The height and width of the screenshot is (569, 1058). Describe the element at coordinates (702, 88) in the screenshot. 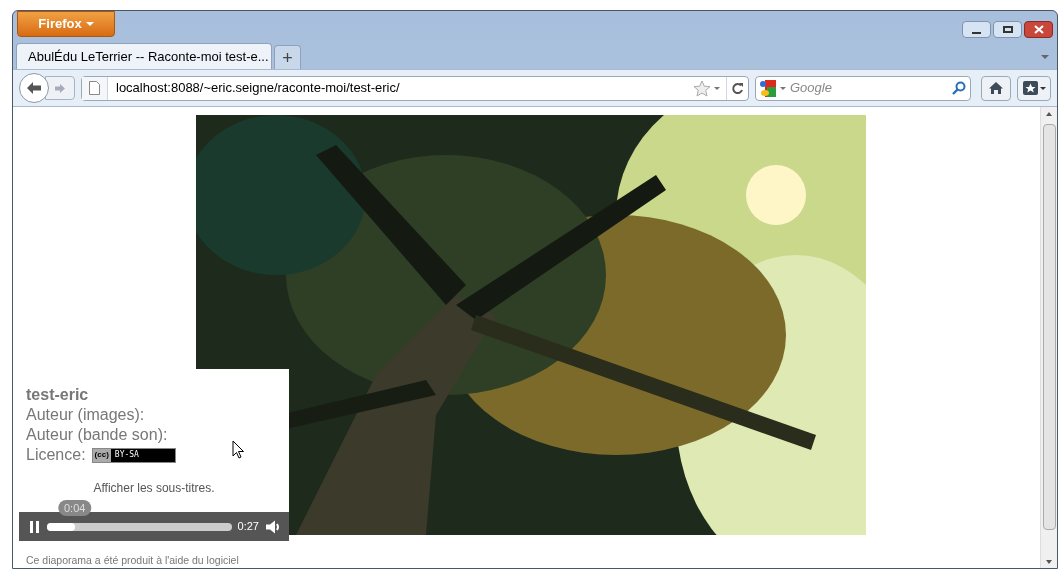

I see `star-icon` at that location.